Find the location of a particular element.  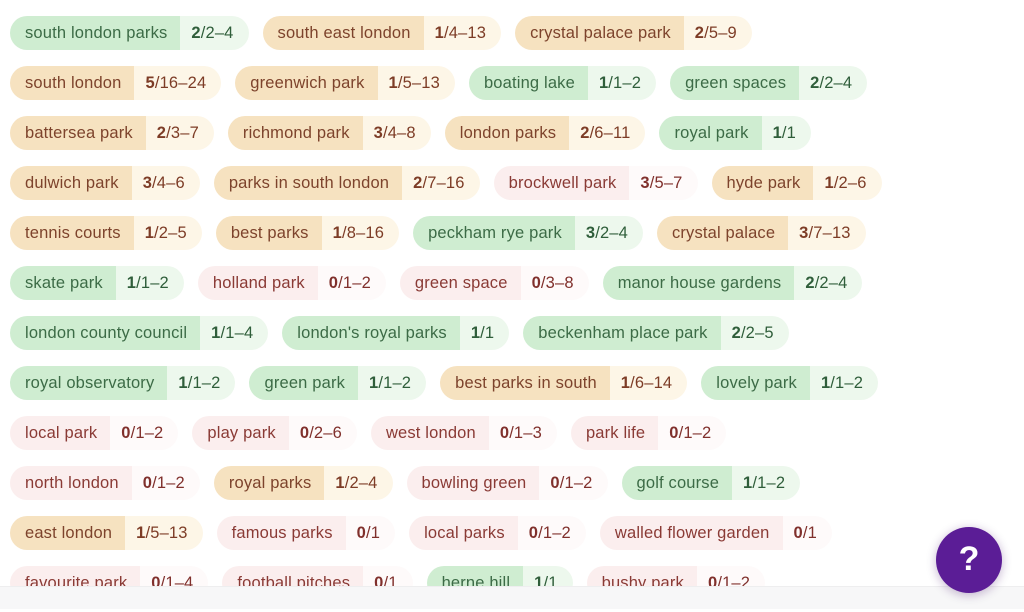

keyword-tag: beckenham place park 2/2–5 is located at coordinates (656, 333).